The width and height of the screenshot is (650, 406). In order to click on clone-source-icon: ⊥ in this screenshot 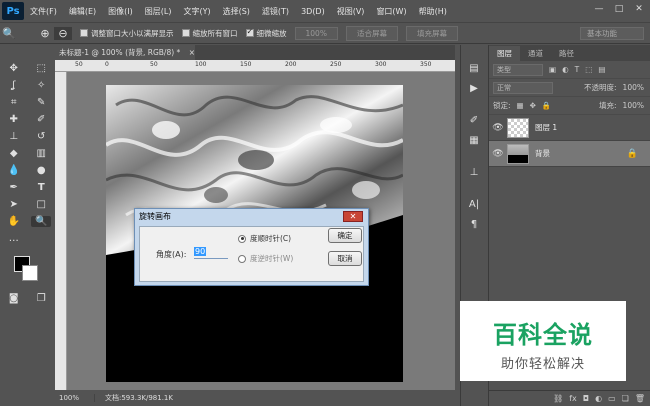, I will do `click(474, 173)`.